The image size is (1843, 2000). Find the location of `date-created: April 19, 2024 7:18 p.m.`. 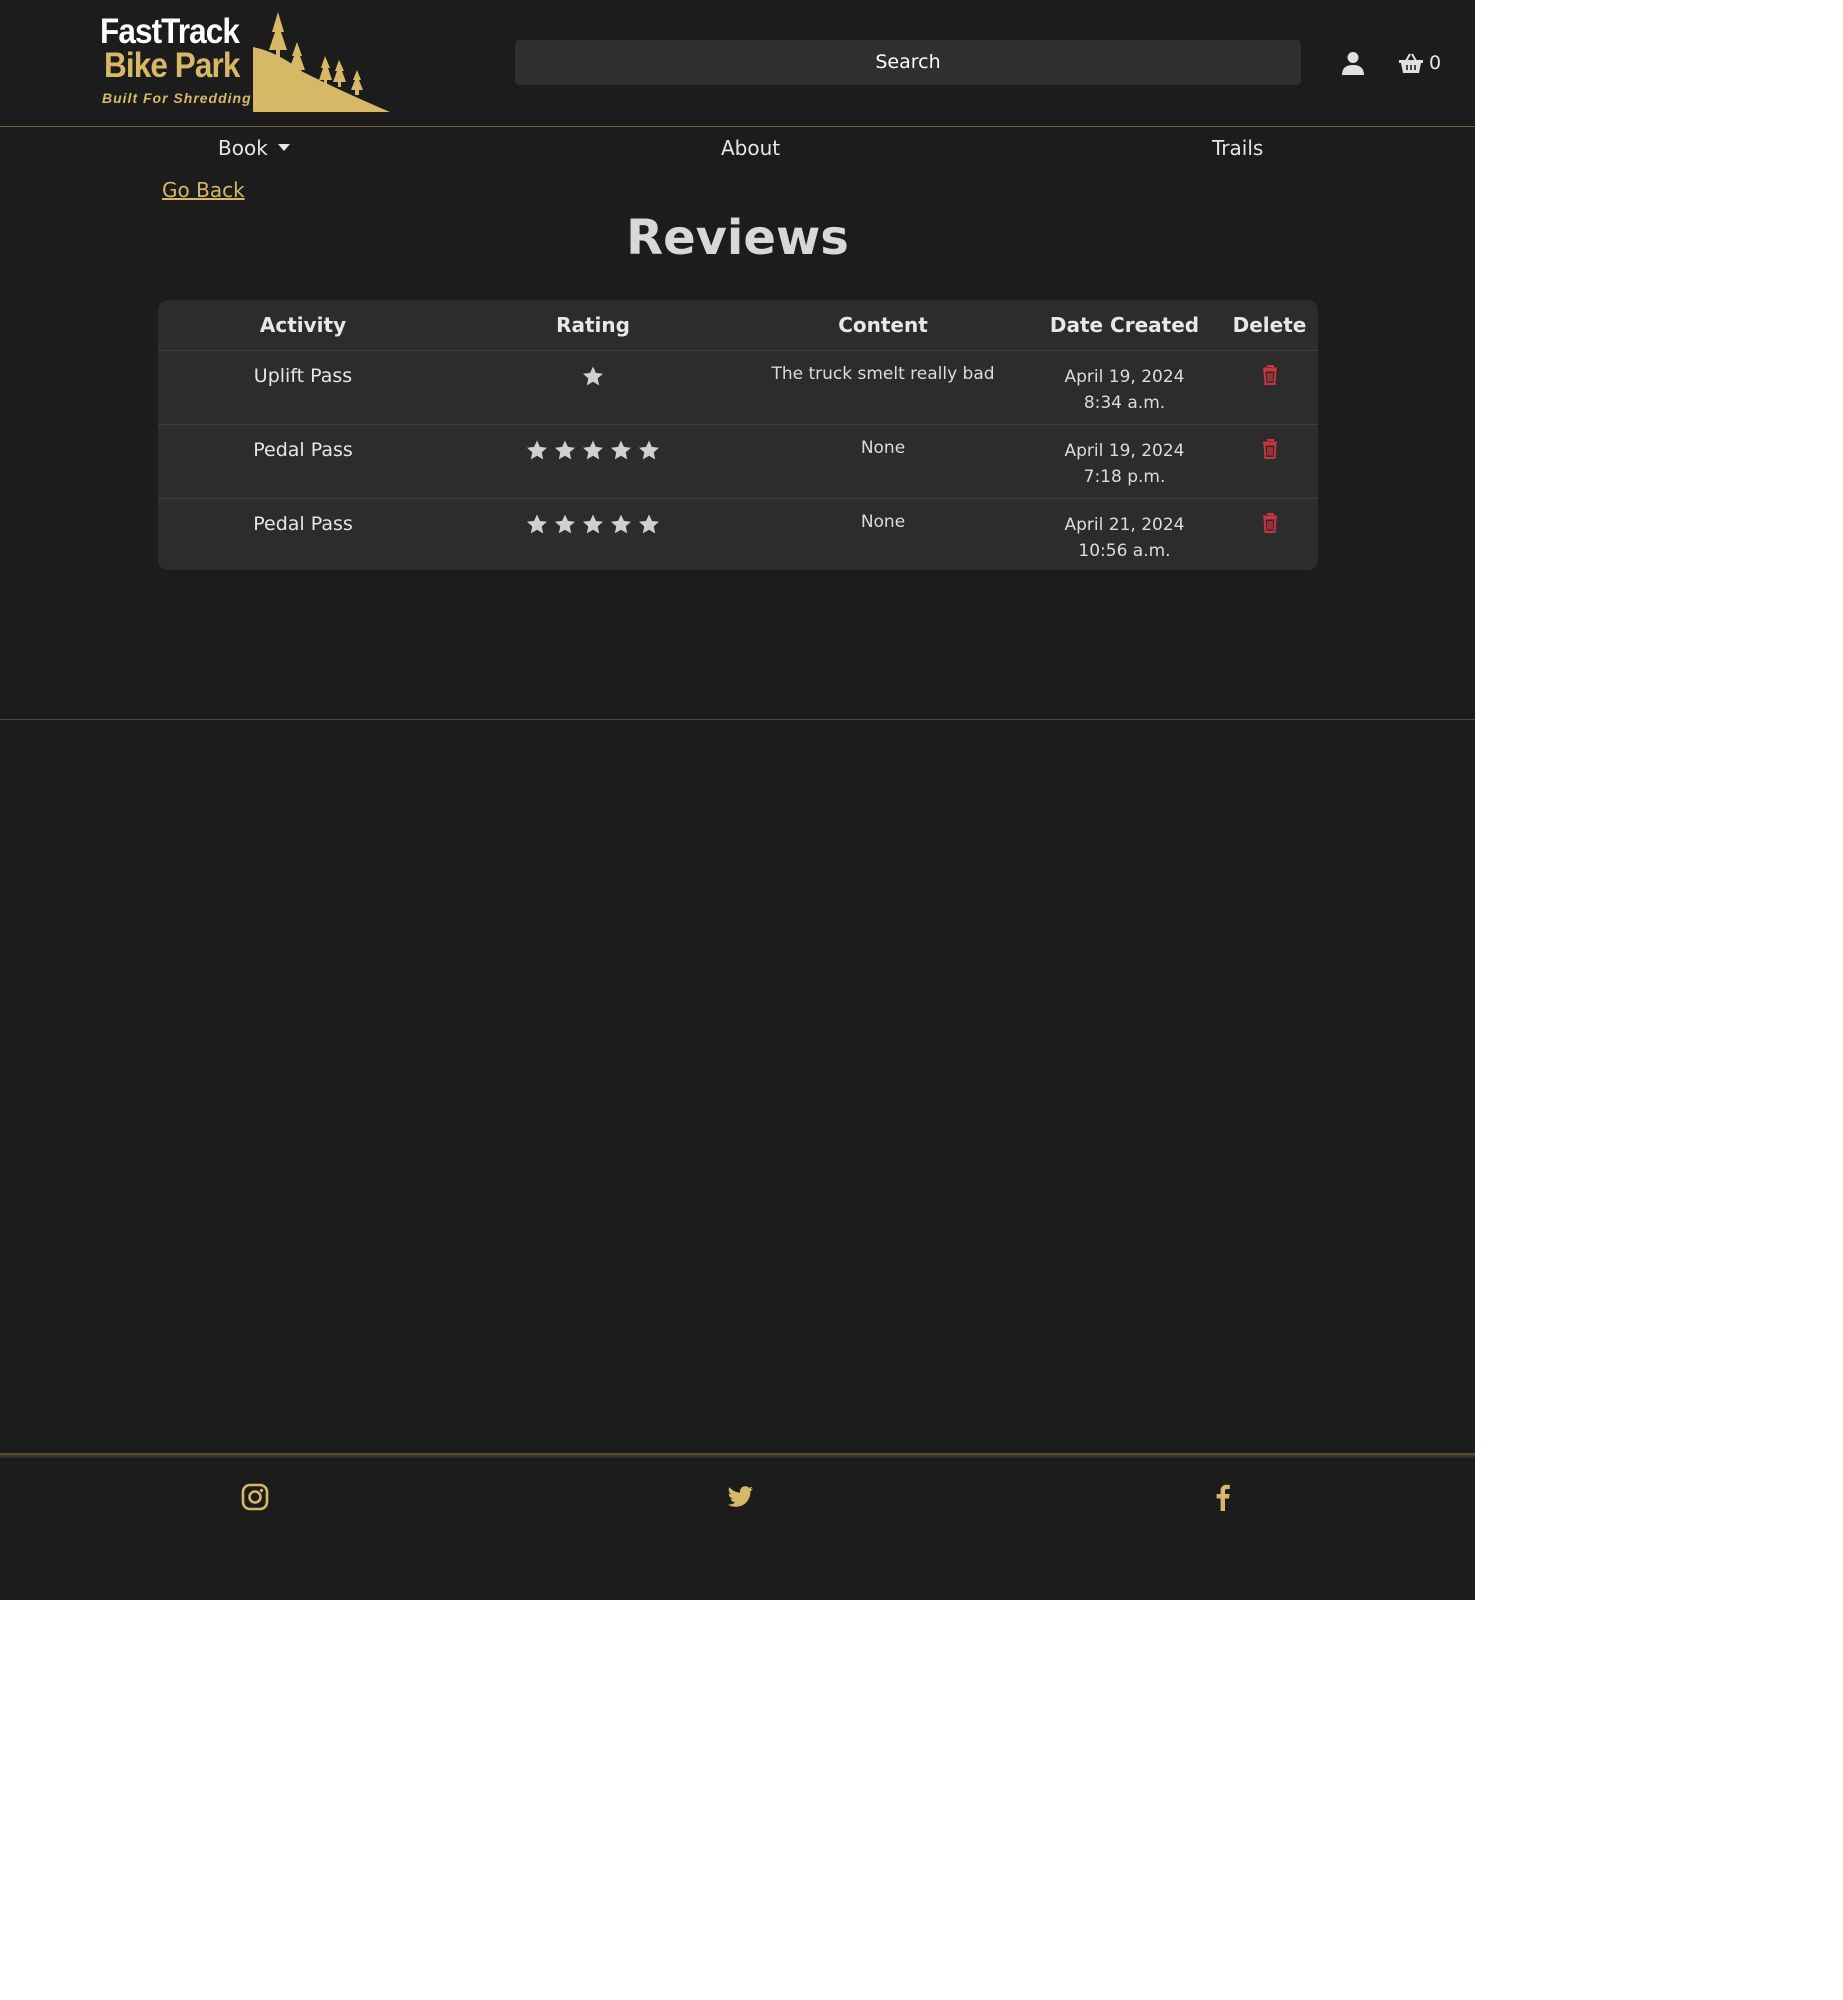

date-created: April 19, 2024 7:18 p.m. is located at coordinates (1124, 457).